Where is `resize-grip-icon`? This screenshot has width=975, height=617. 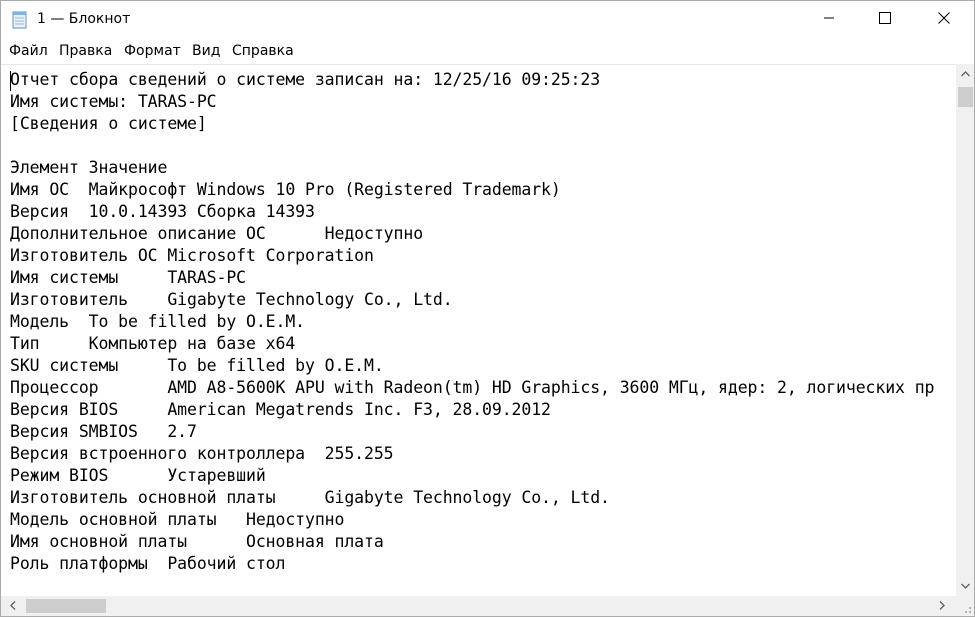 resize-grip-icon is located at coordinates (968, 610).